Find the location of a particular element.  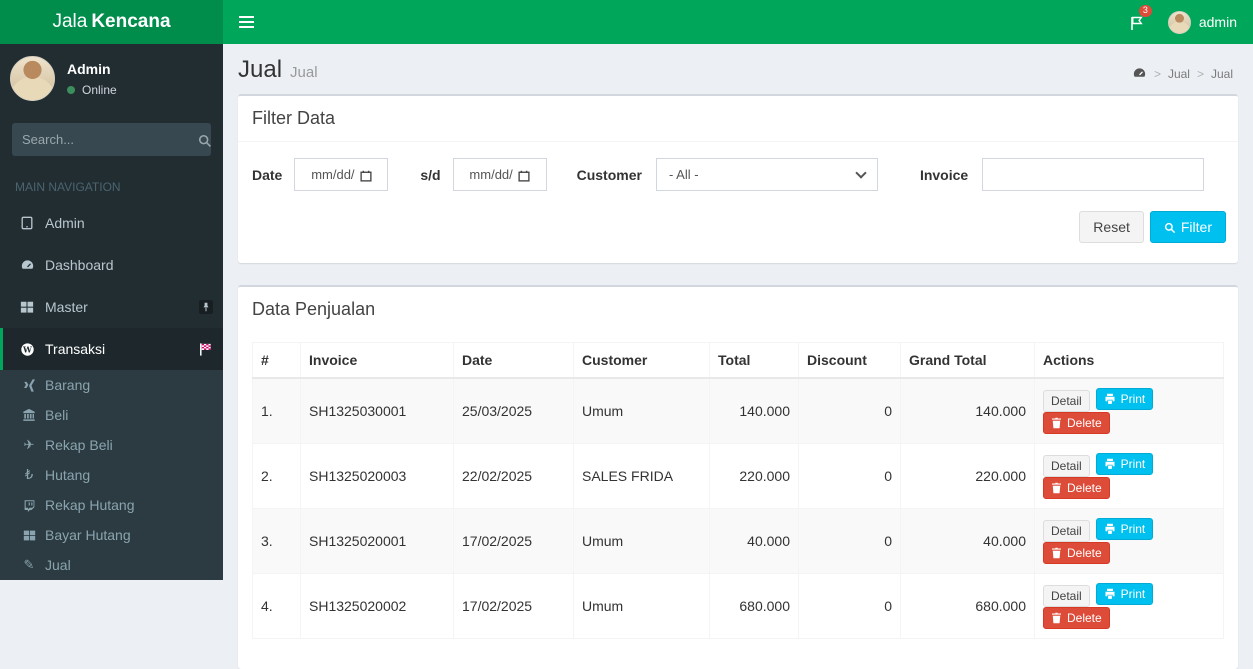

user-panel: Admin Online is located at coordinates (111, 78).